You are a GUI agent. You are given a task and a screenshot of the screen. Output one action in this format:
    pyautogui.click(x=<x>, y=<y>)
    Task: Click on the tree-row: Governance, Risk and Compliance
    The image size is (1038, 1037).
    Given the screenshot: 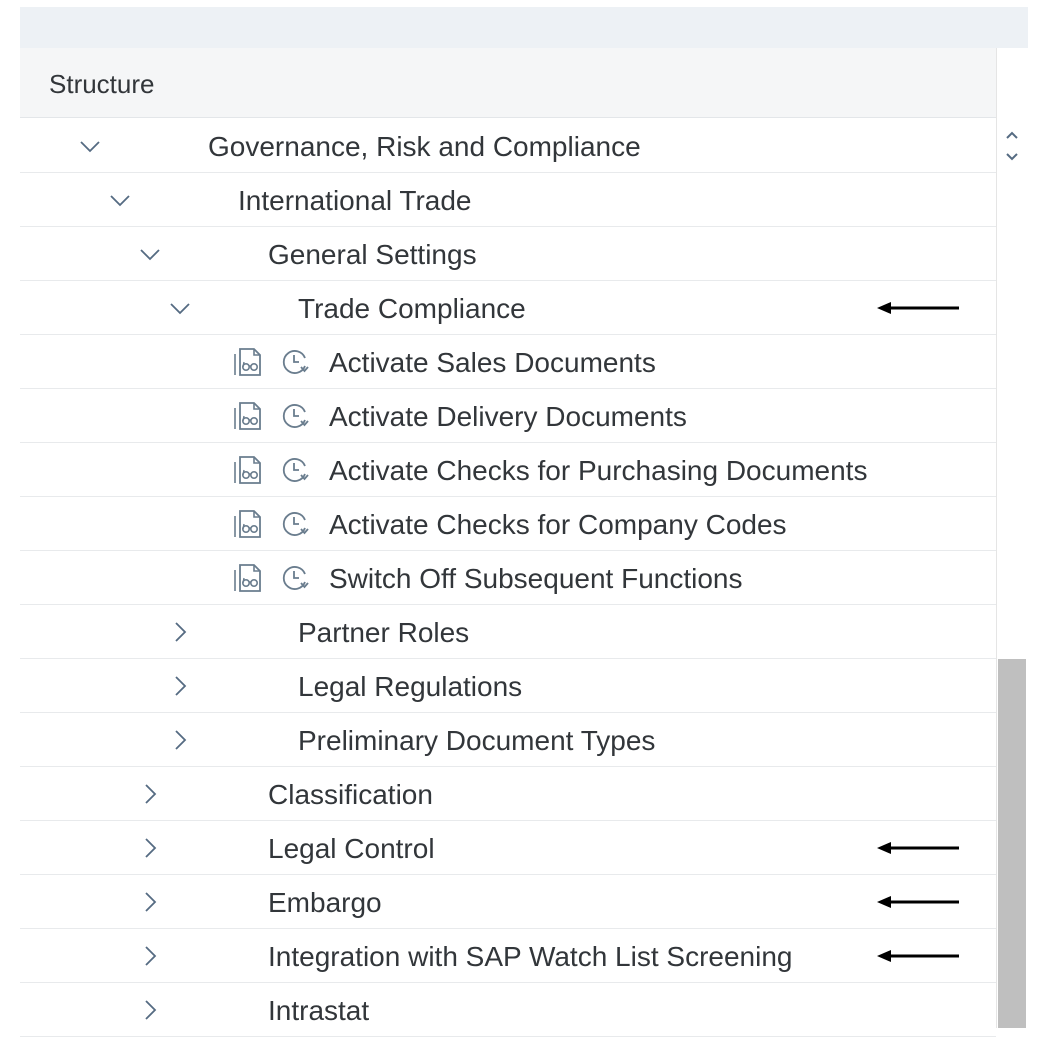 What is the action you would take?
    pyautogui.click(x=508, y=146)
    